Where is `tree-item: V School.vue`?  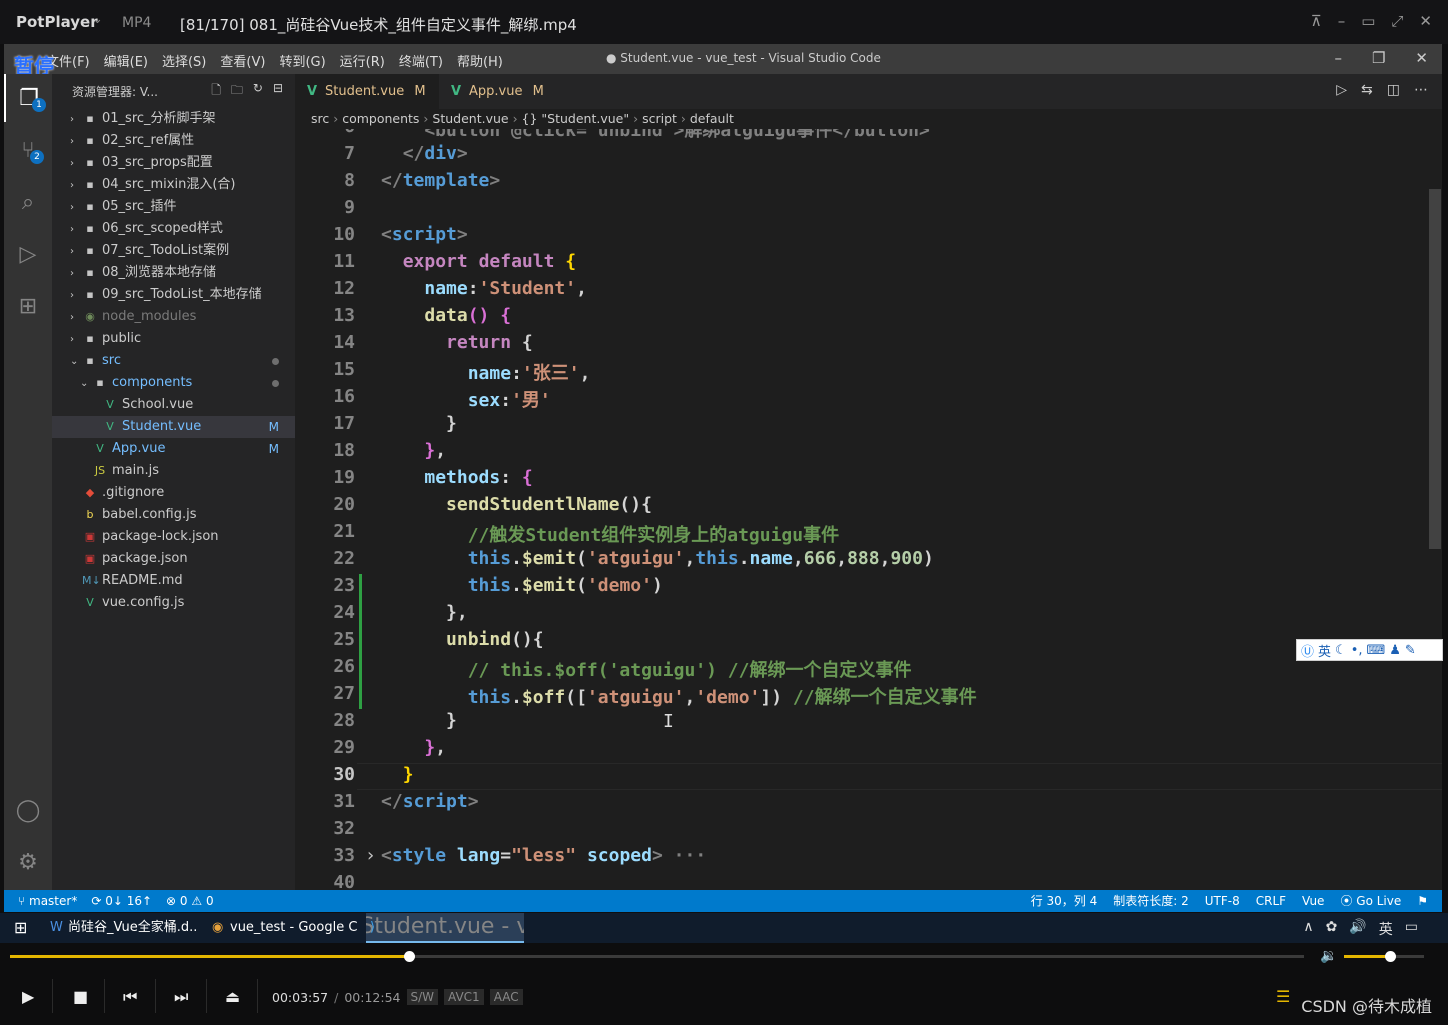 tree-item: V School.vue is located at coordinates (173, 405).